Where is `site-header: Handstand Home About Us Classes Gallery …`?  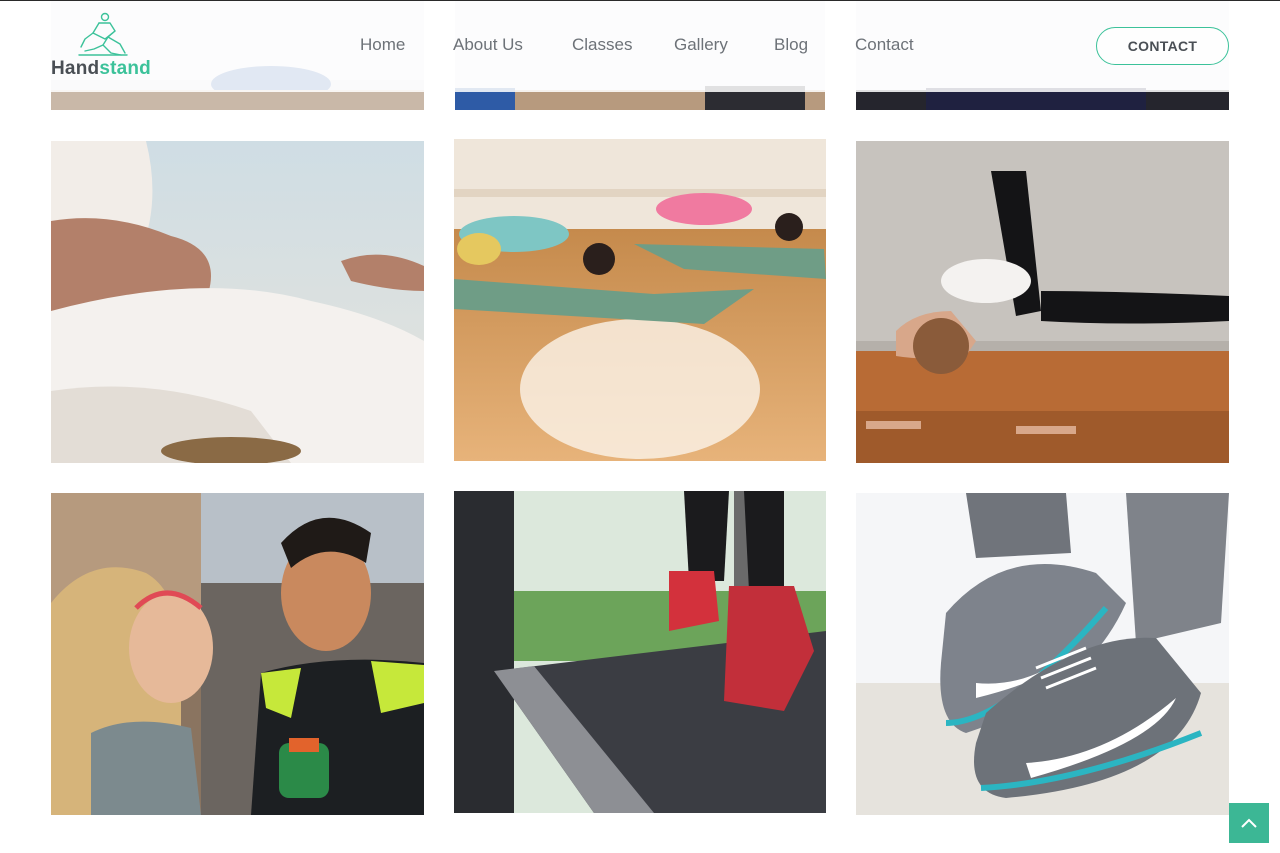 site-header: Handstand Home About Us Classes Gallery … is located at coordinates (640, 46).